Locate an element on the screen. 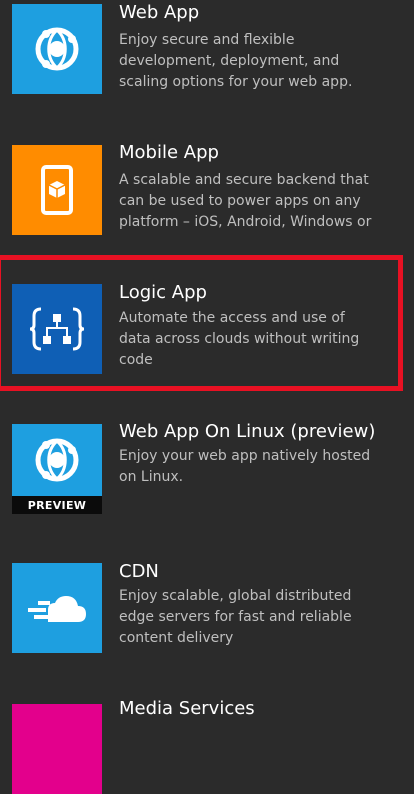 The width and height of the screenshot is (414, 794). item-title: CDN is located at coordinates (139, 571).